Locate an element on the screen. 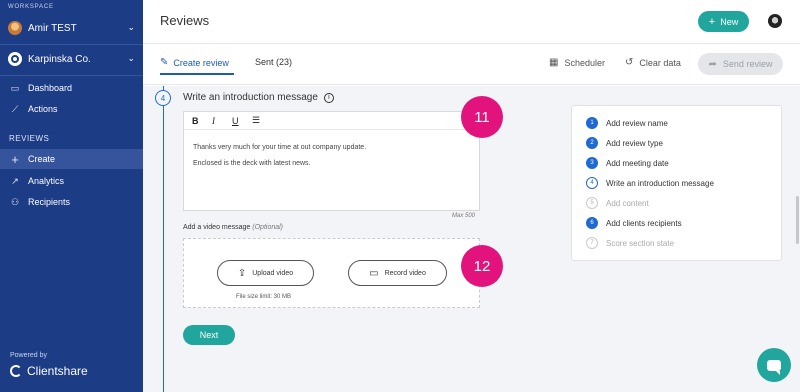  clear-data-label: Clear data is located at coordinates (660, 62).